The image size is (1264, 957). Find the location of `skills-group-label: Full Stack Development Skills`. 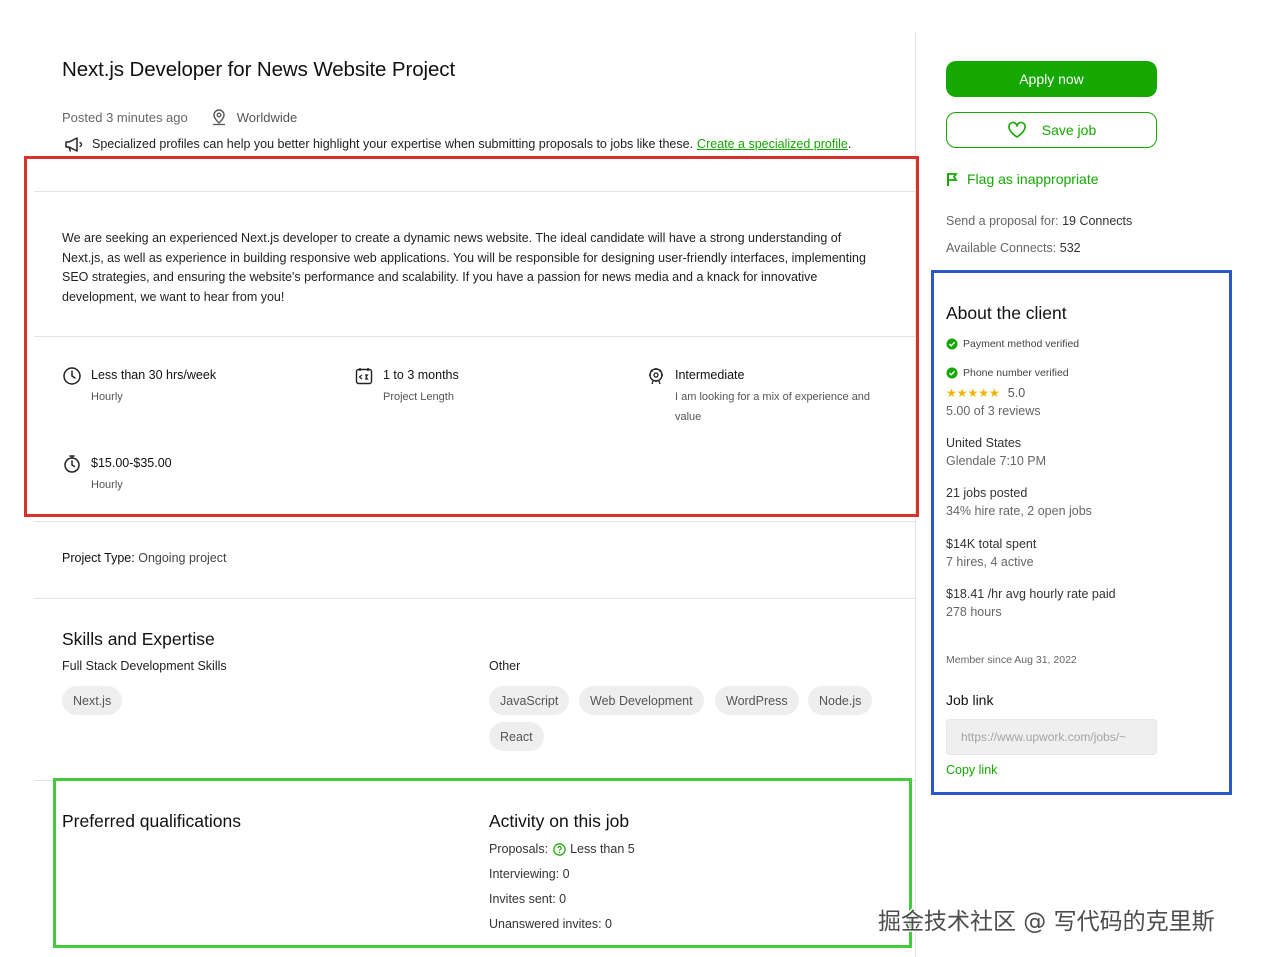

skills-group-label: Full Stack Development Skills is located at coordinates (144, 666).